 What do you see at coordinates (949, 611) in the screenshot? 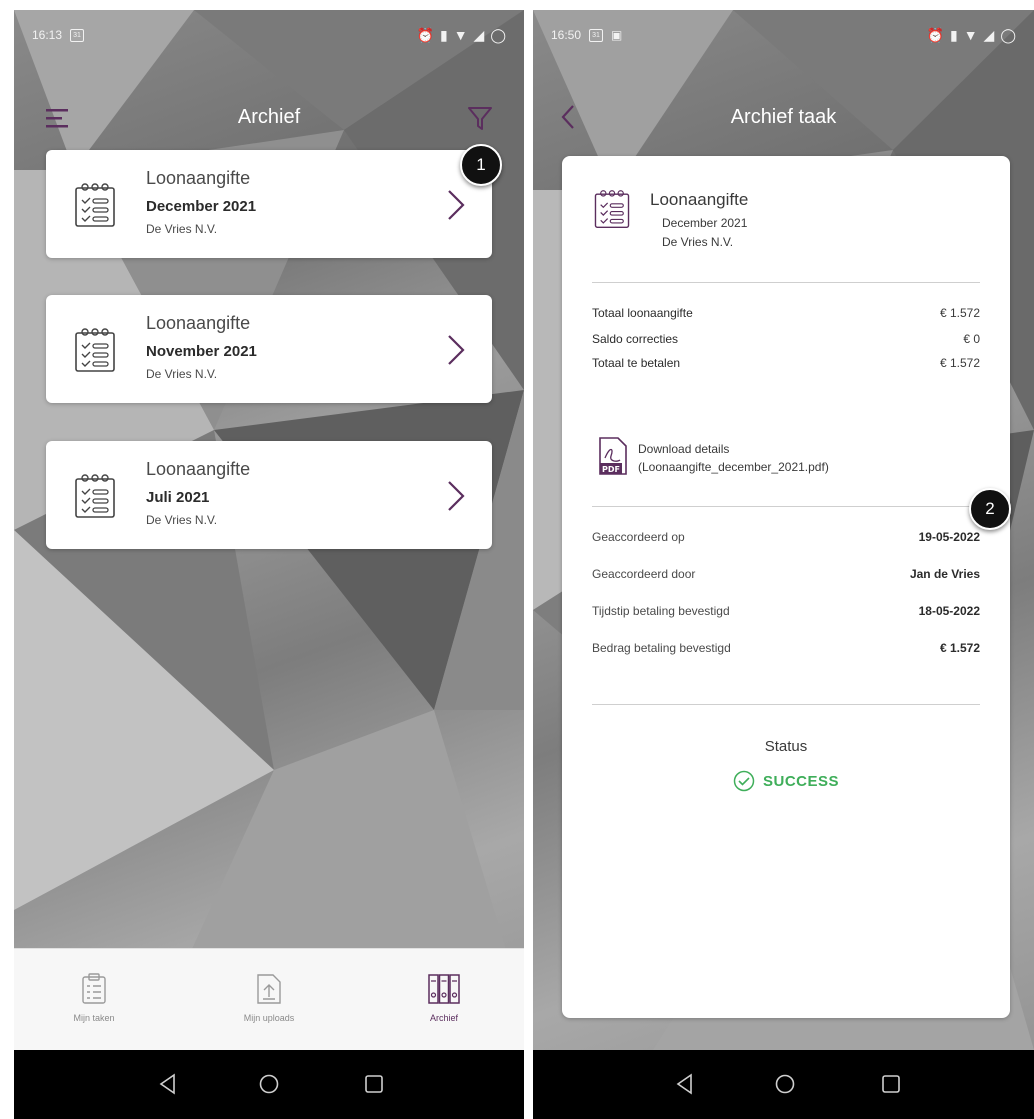
I see `row-value: 18-05-2022` at bounding box center [949, 611].